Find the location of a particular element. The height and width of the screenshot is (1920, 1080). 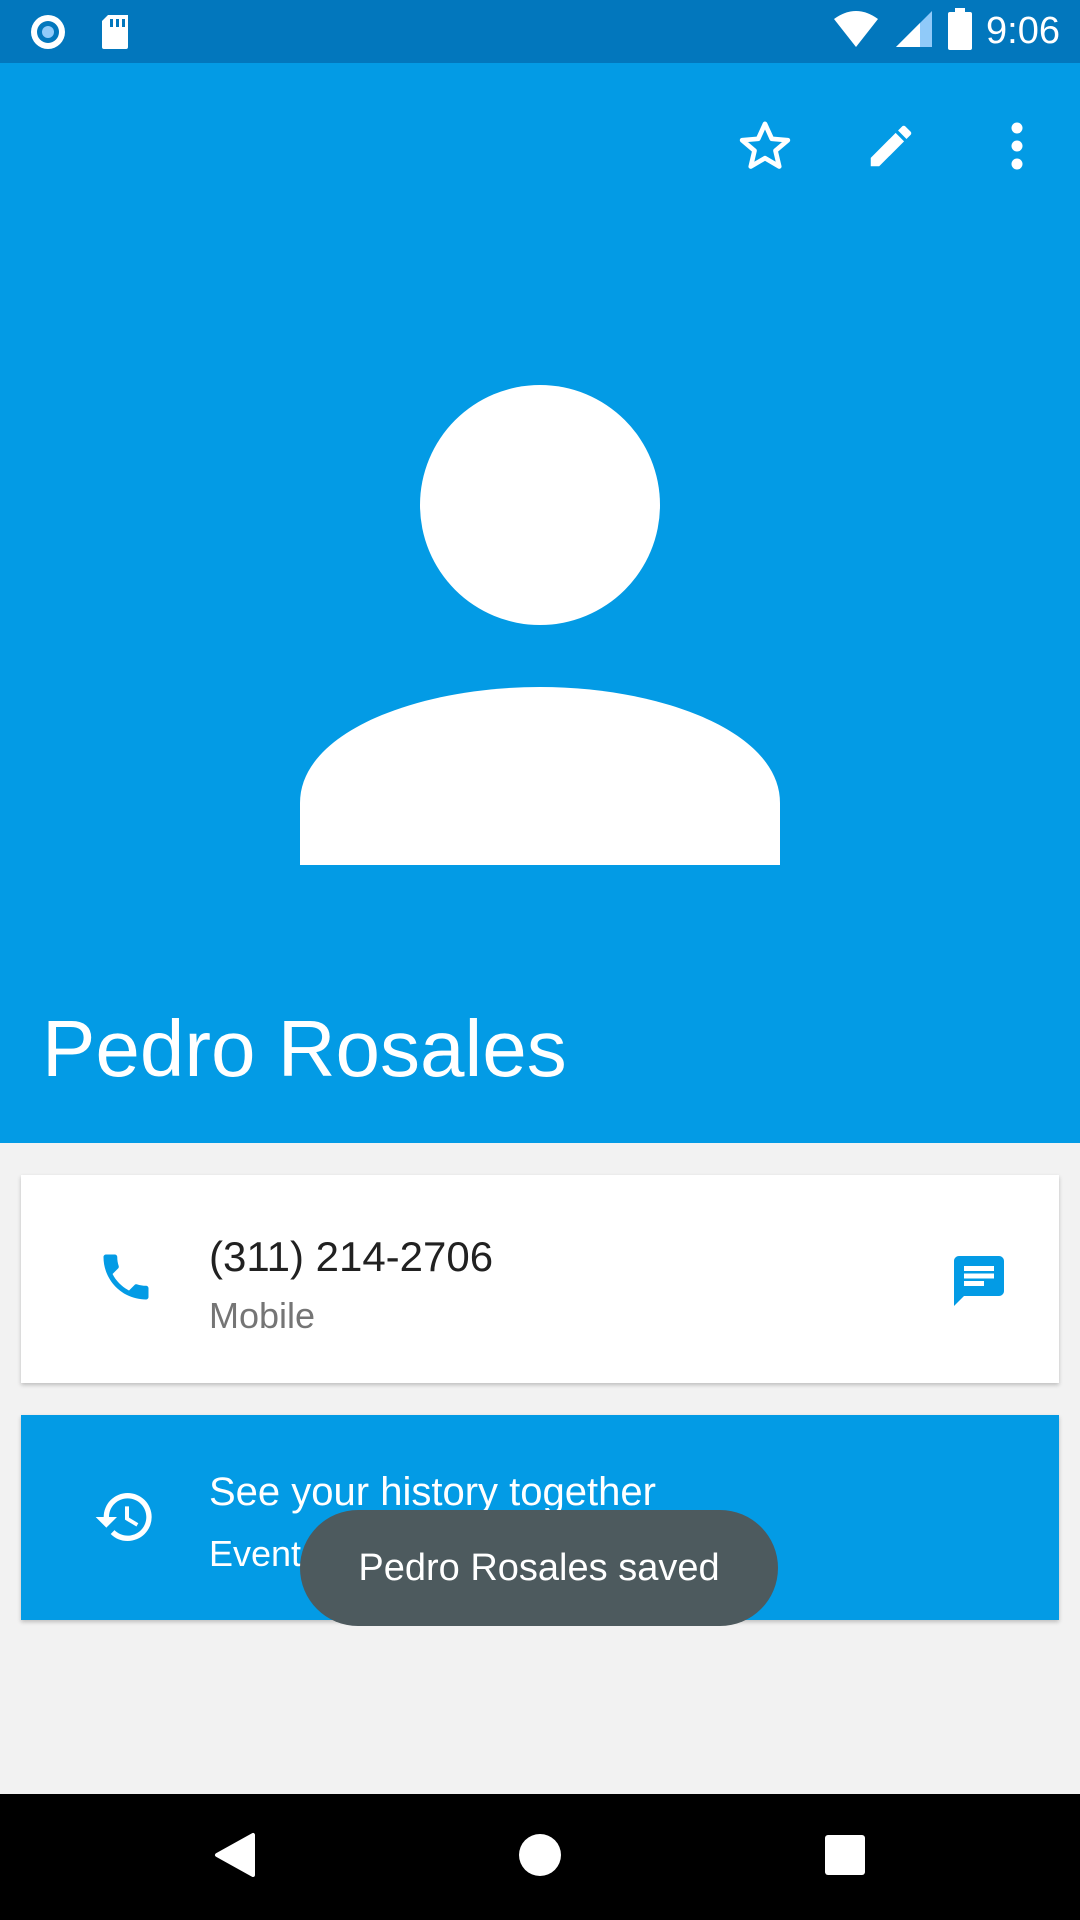

navigation-bar is located at coordinates (540, 1857).